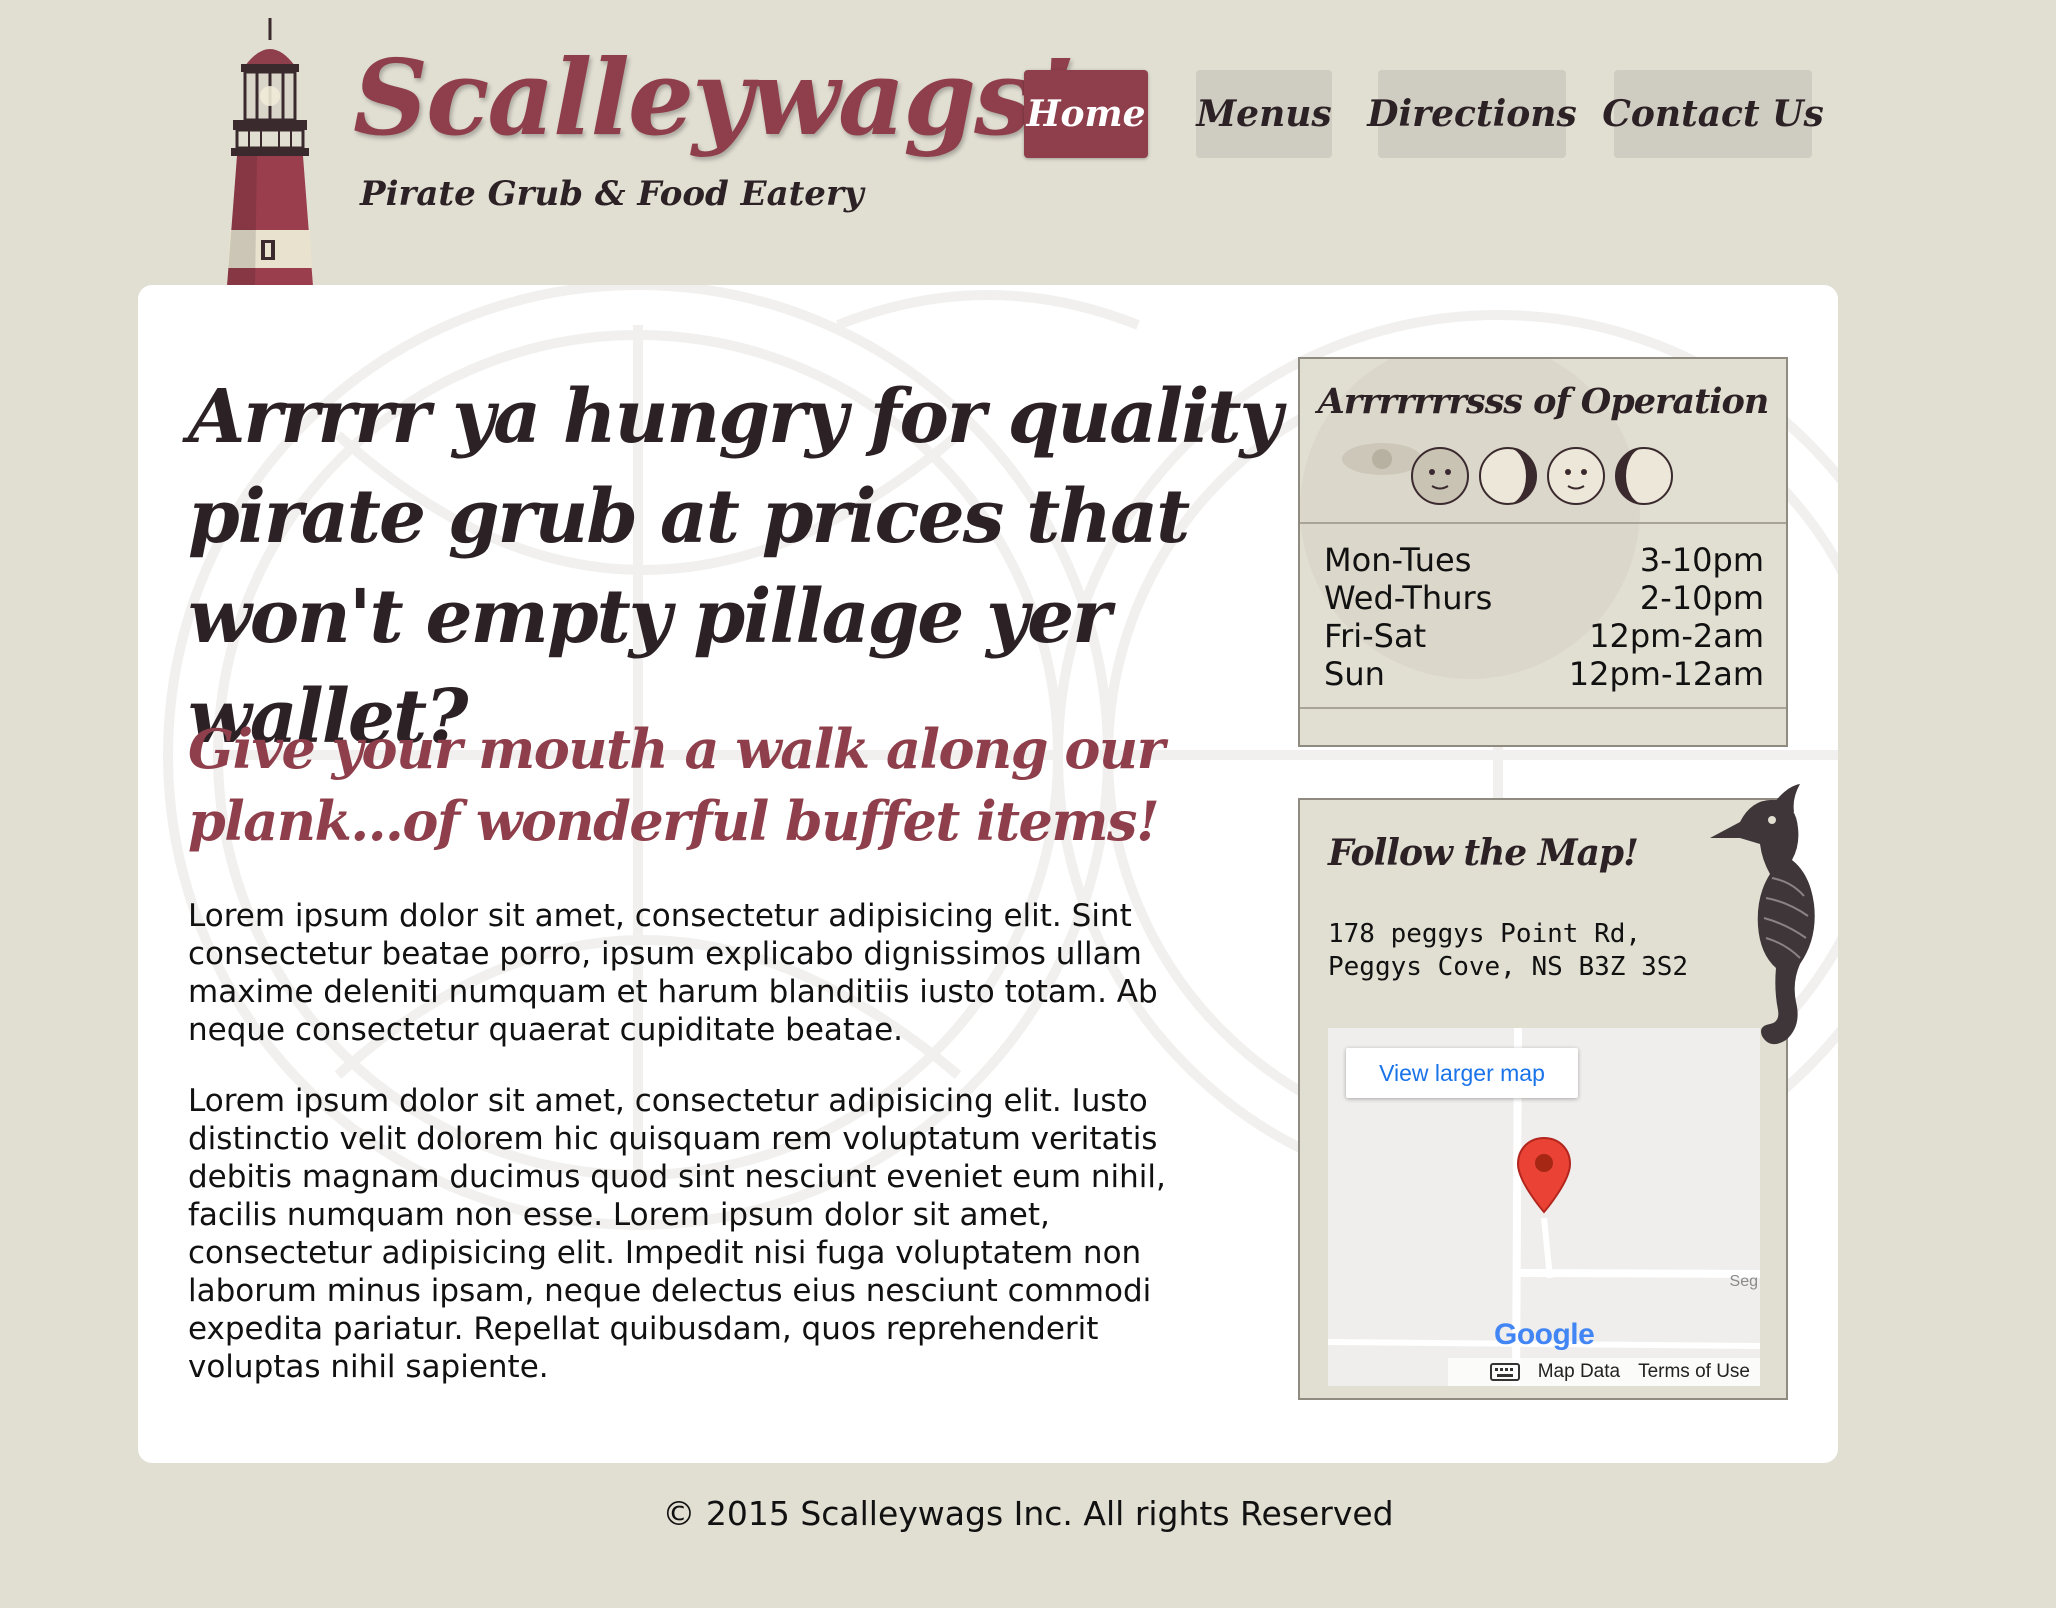 The height and width of the screenshot is (1608, 2056). I want to click on hours-time: 12pm-2am, so click(1676, 636).